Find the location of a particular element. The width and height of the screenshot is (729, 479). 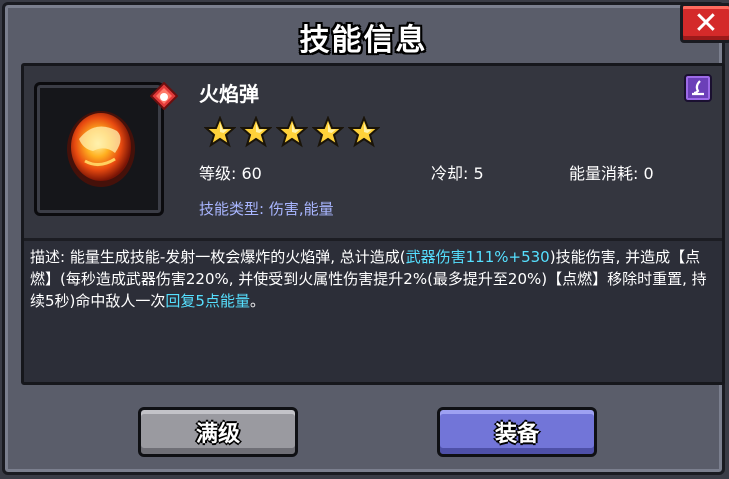

skill-name: 火焰弹 is located at coordinates (229, 94).